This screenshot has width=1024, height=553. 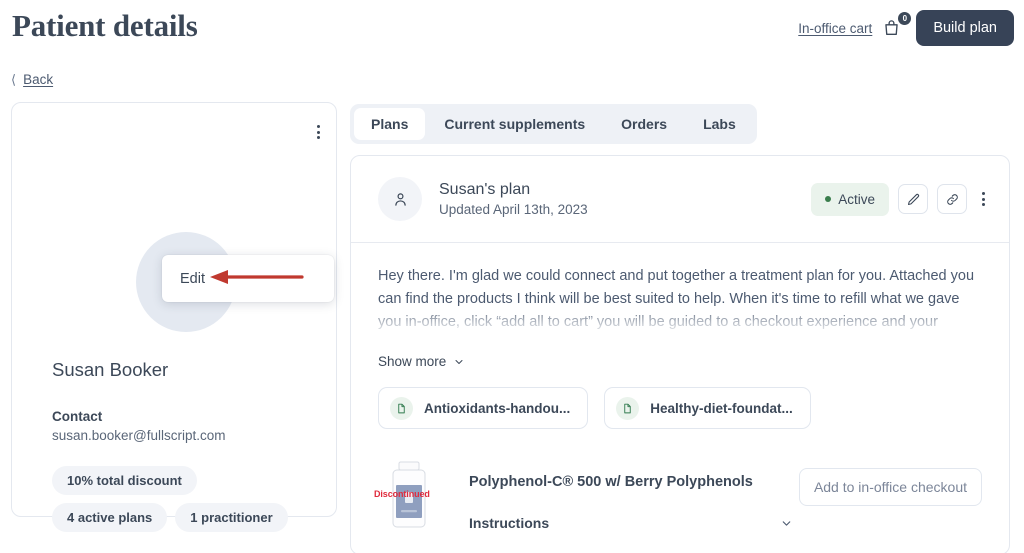 I want to click on pencil-icon, so click(x=913, y=199).